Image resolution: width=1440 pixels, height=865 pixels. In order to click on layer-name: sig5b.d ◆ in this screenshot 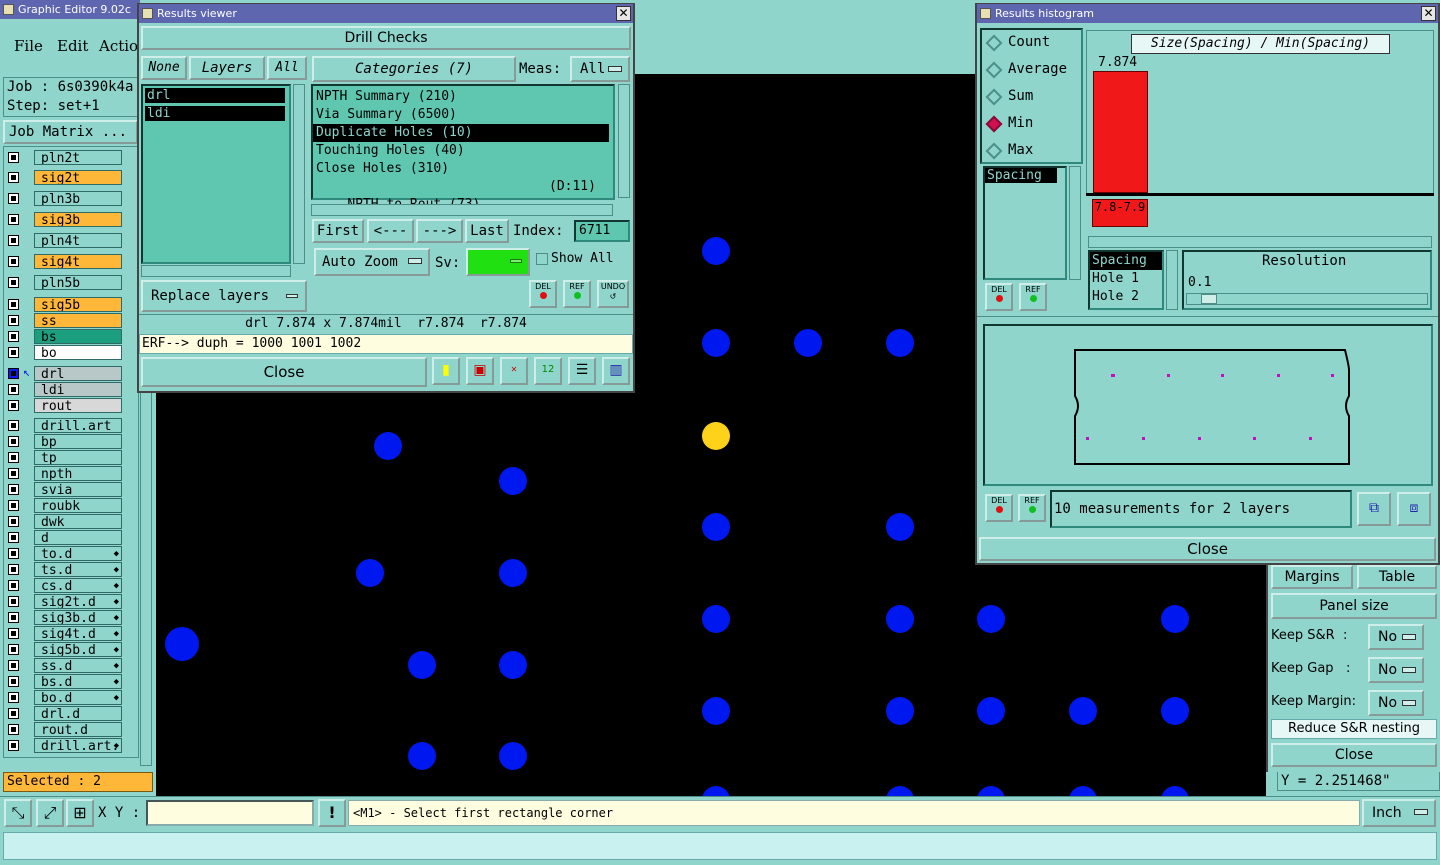, I will do `click(78, 649)`.